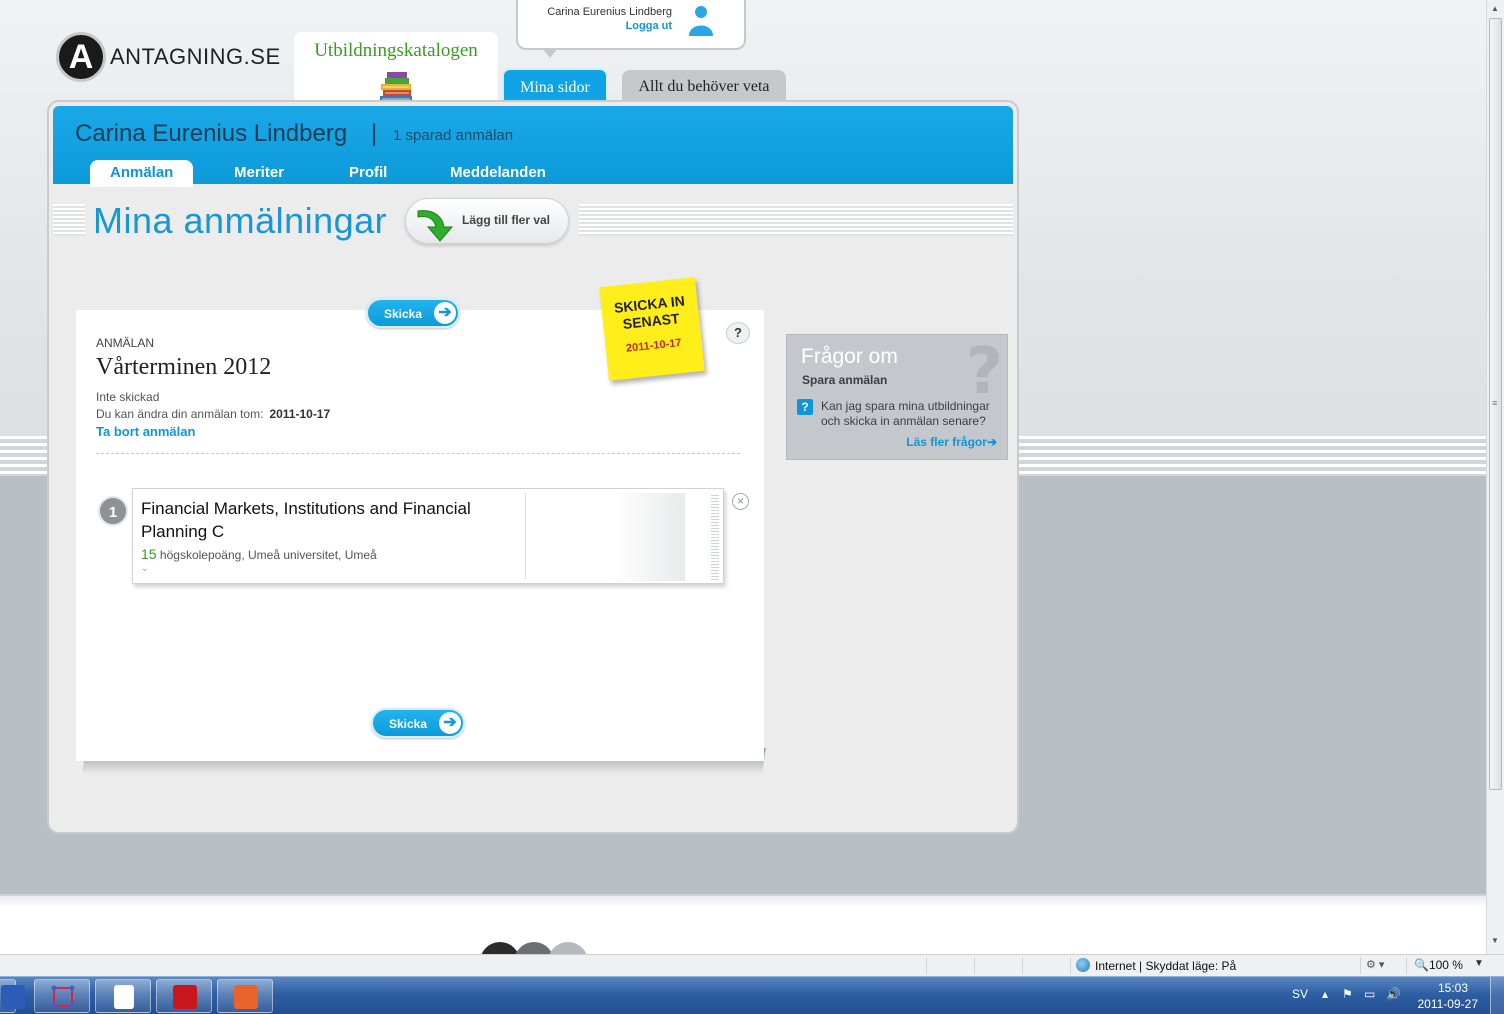  I want to click on protected-mode-icon: ⚙ ▾, so click(1375, 964).